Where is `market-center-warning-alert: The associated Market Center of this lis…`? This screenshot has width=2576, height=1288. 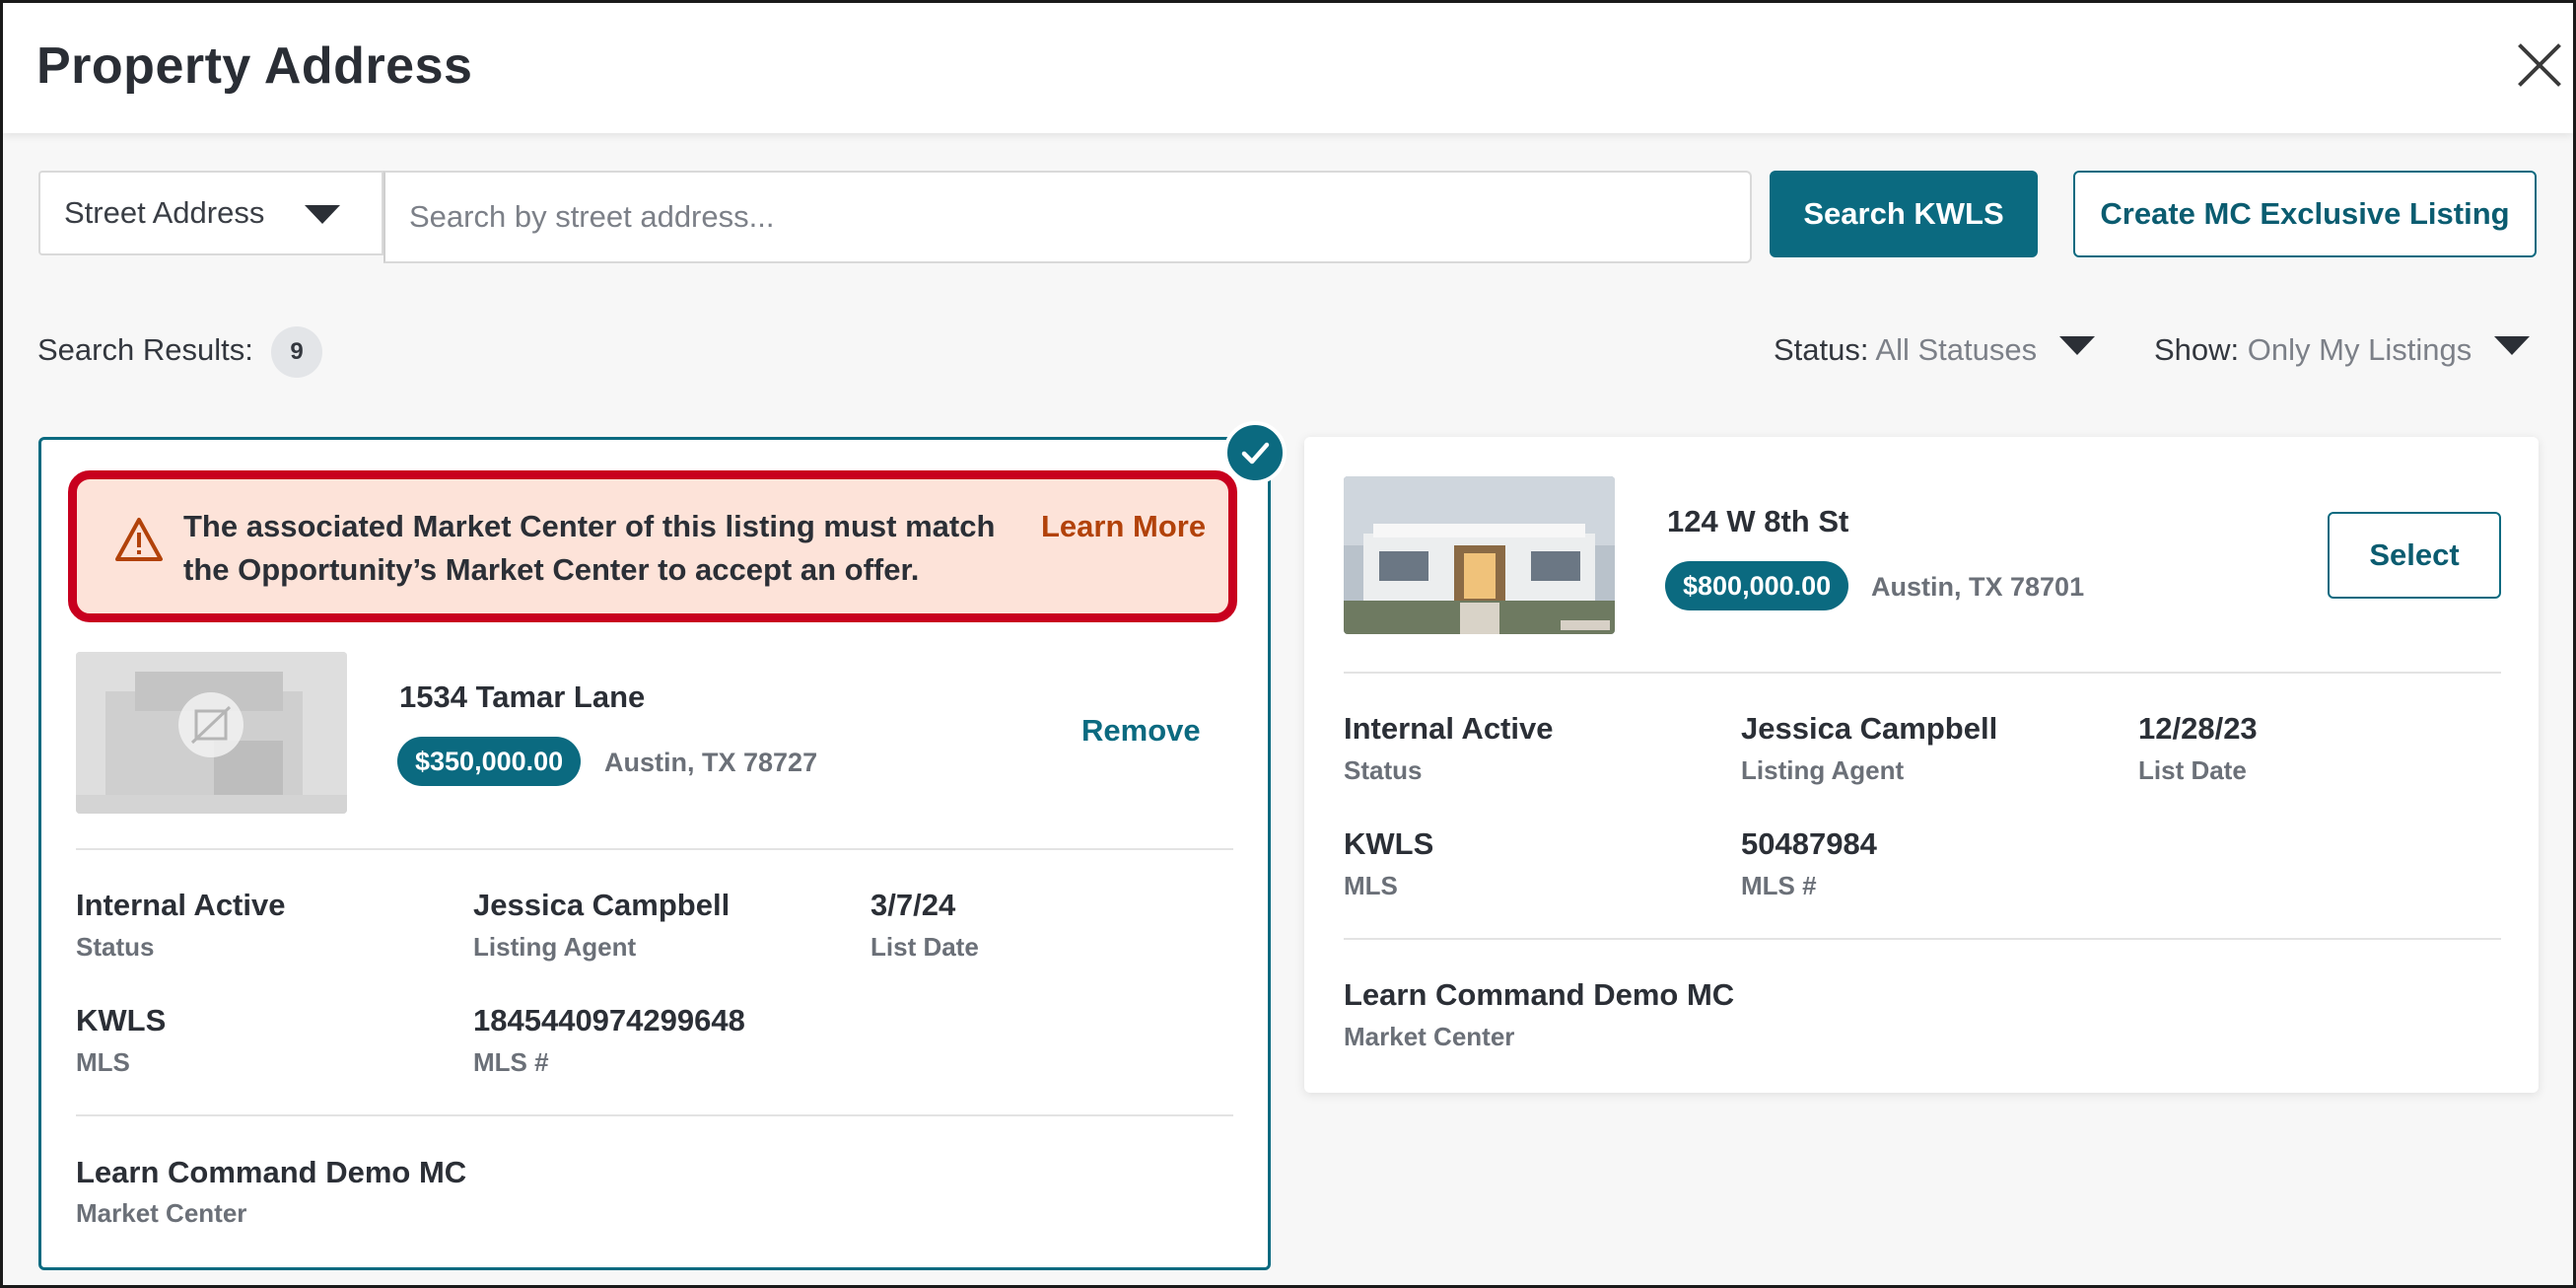
market-center-warning-alert: The associated Market Center of this lis… is located at coordinates (653, 546).